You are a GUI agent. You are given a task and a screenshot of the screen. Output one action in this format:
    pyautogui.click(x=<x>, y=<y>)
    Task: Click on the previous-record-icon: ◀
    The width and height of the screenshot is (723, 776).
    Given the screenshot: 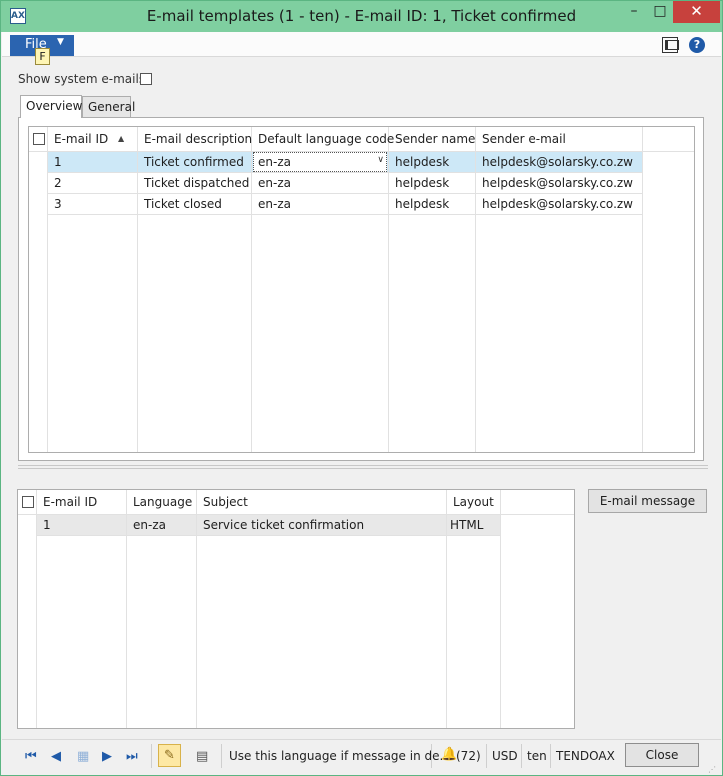 What is the action you would take?
    pyautogui.click(x=56, y=756)
    